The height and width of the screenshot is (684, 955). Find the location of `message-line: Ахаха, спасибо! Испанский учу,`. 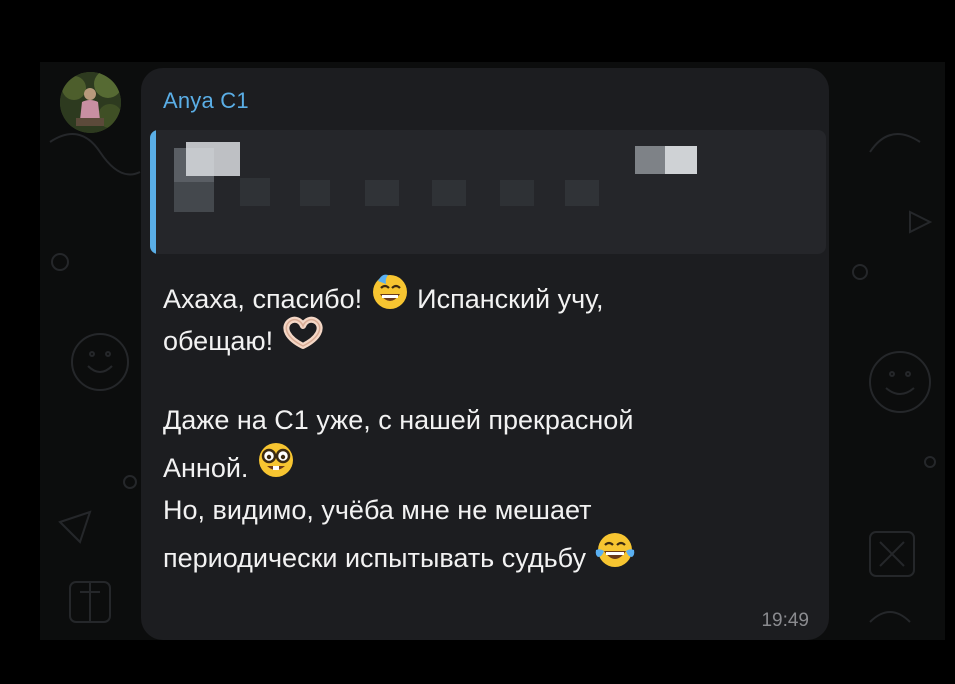

message-line: Ахаха, спасибо! Испанский учу, is located at coordinates (483, 296).